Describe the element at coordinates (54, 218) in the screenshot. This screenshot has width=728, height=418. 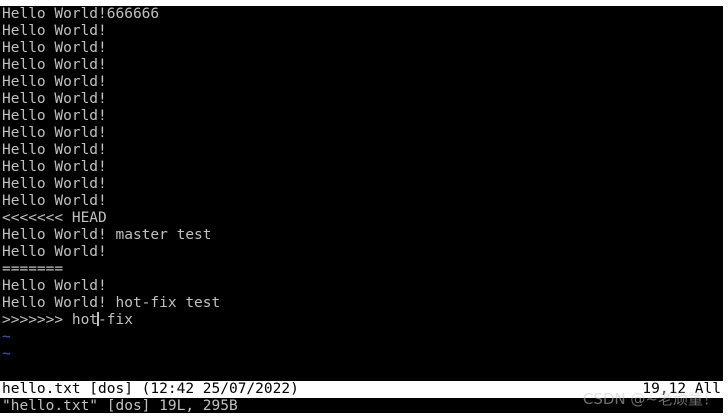
I see `conflict-marker-head: <<<<<<< HEAD` at that location.